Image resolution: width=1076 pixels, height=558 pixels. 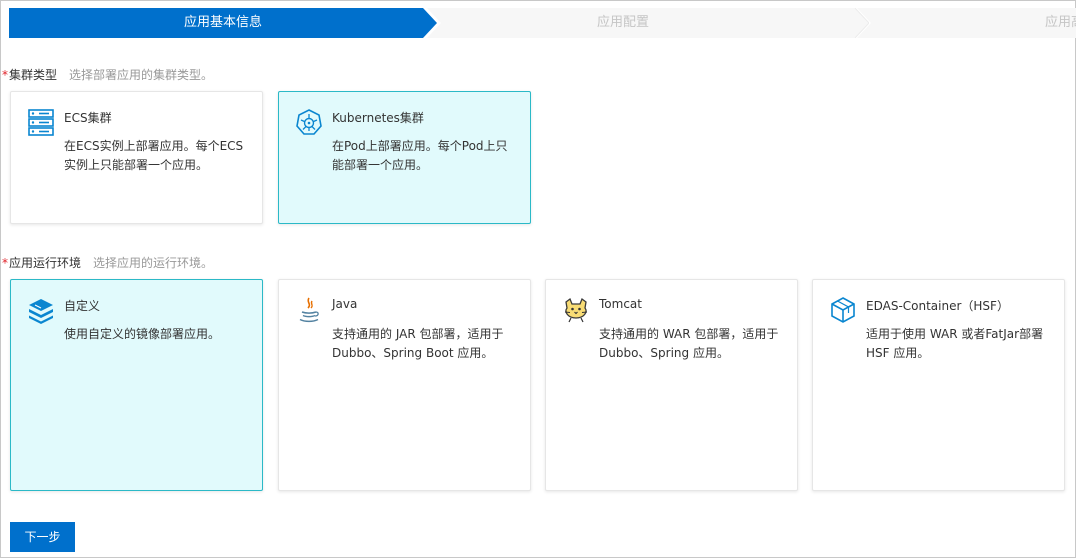 What do you see at coordinates (620, 304) in the screenshot?
I see `card-title: Tomcat` at bounding box center [620, 304].